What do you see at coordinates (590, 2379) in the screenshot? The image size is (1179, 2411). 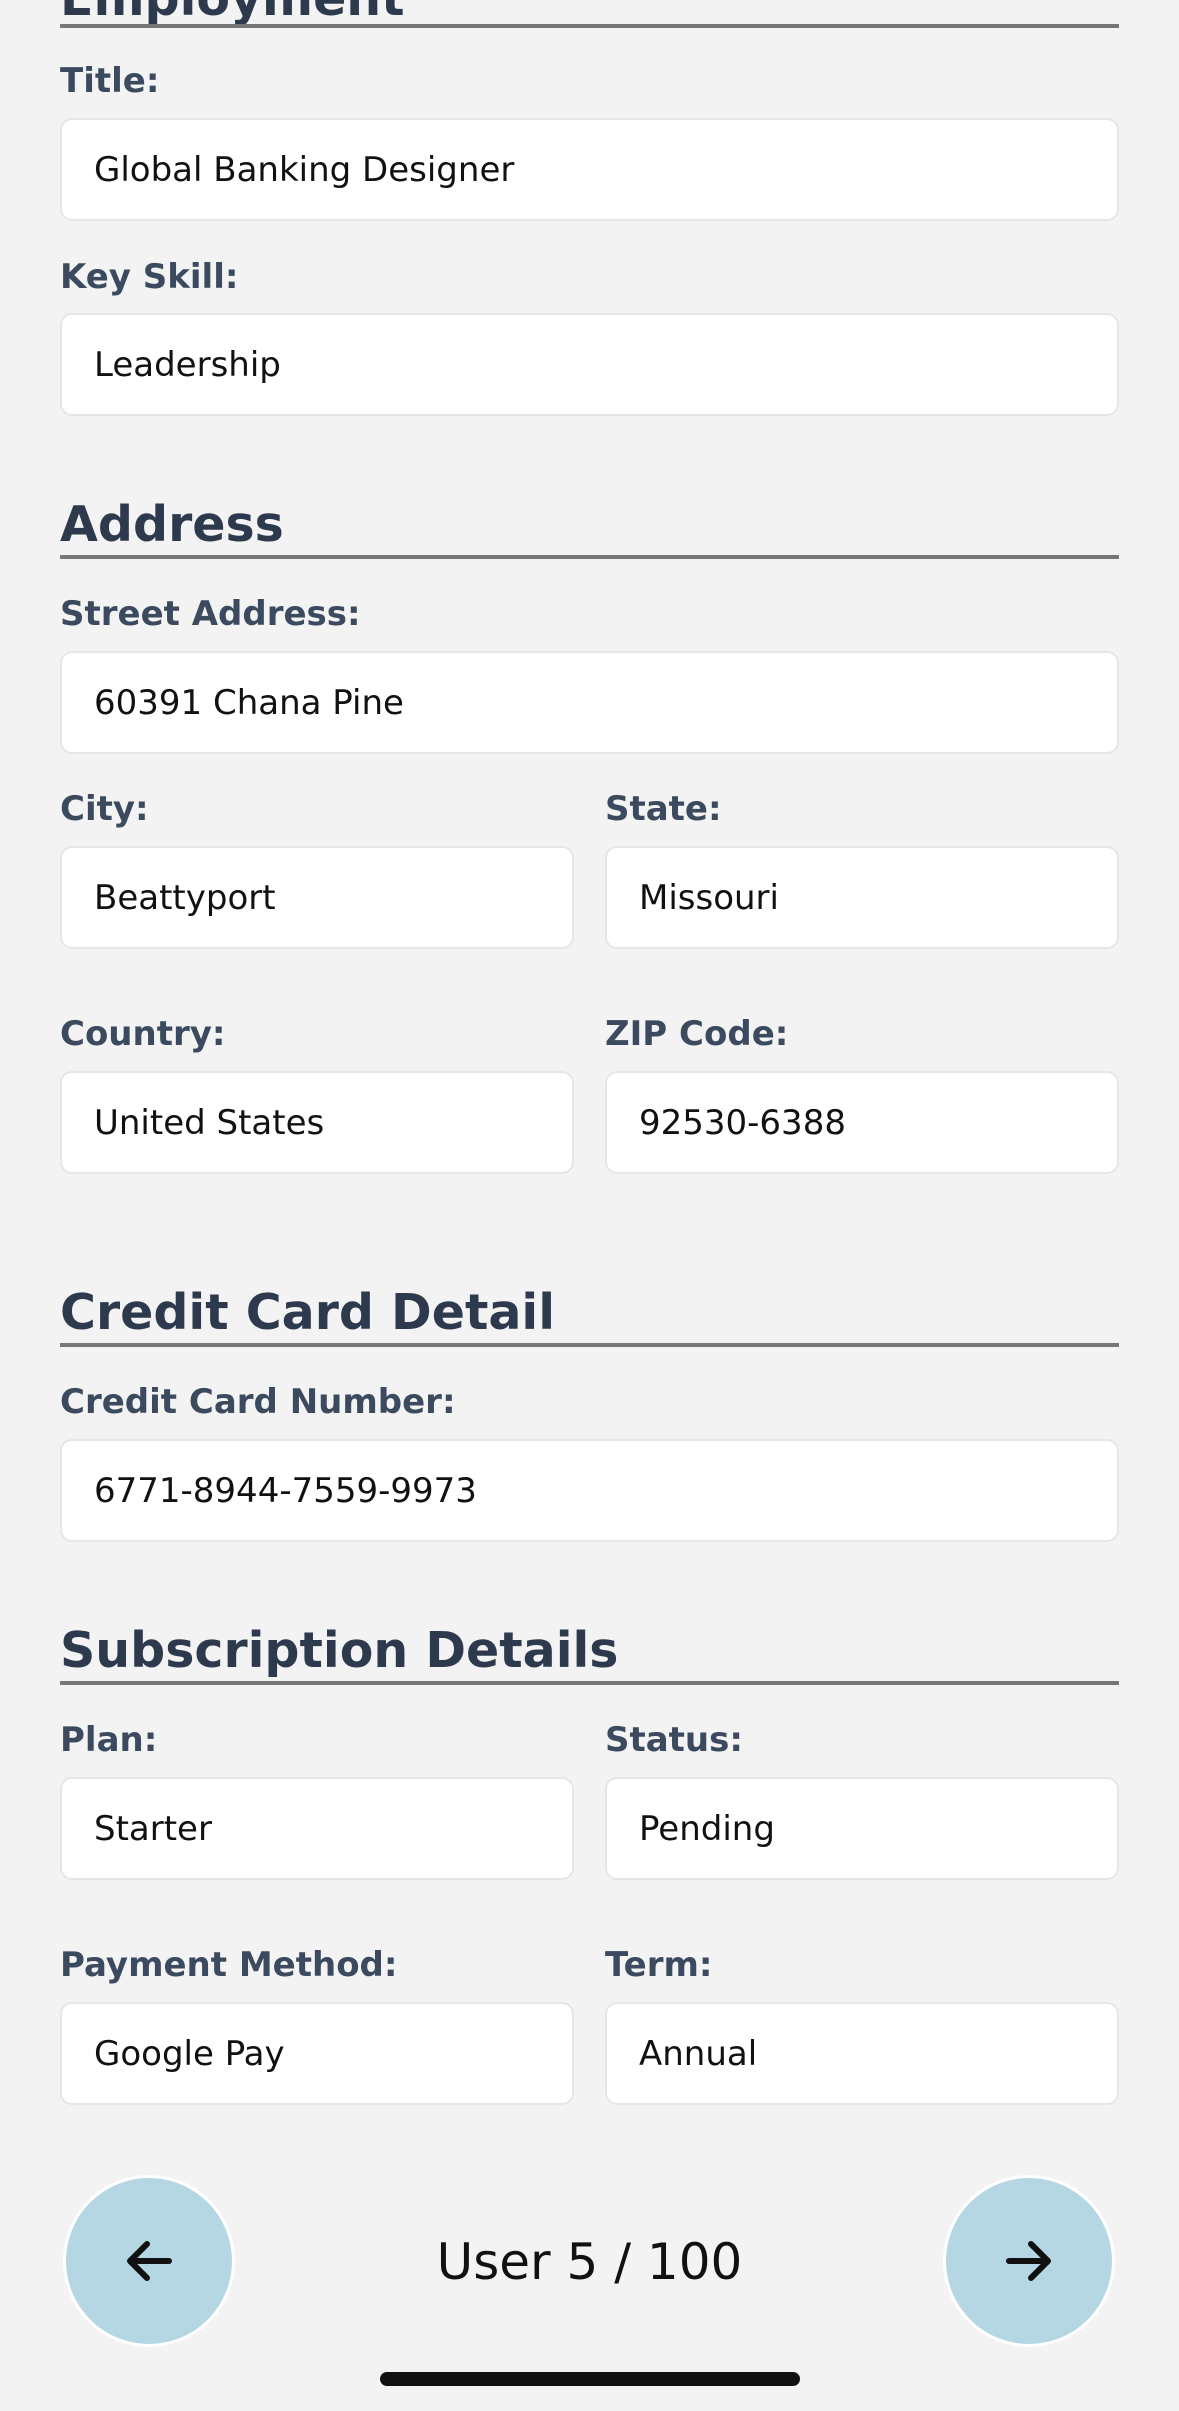 I see `home-indicator` at bounding box center [590, 2379].